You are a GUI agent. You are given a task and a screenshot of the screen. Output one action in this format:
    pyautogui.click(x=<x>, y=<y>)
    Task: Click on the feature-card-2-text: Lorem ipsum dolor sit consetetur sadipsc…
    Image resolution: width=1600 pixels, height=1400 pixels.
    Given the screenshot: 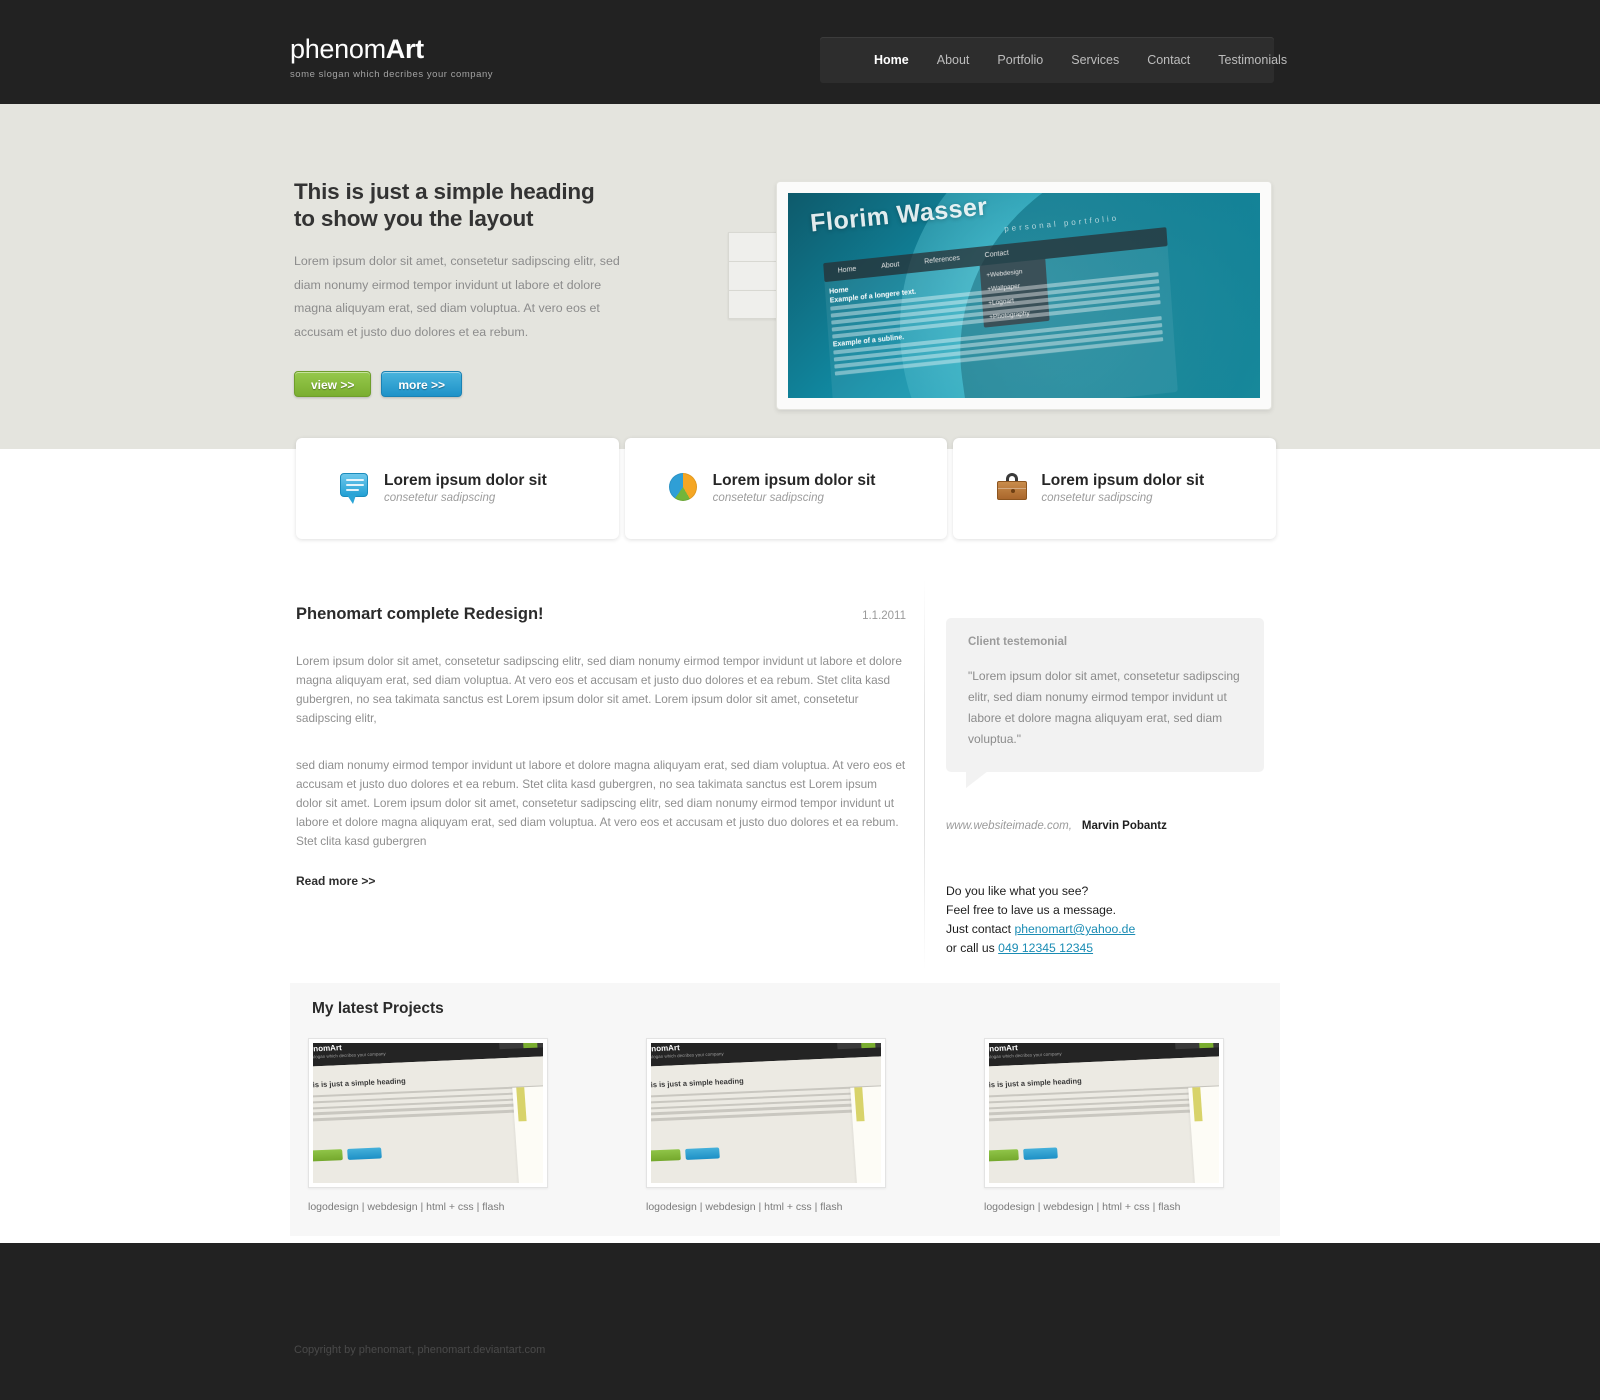 What is the action you would take?
    pyautogui.click(x=794, y=489)
    